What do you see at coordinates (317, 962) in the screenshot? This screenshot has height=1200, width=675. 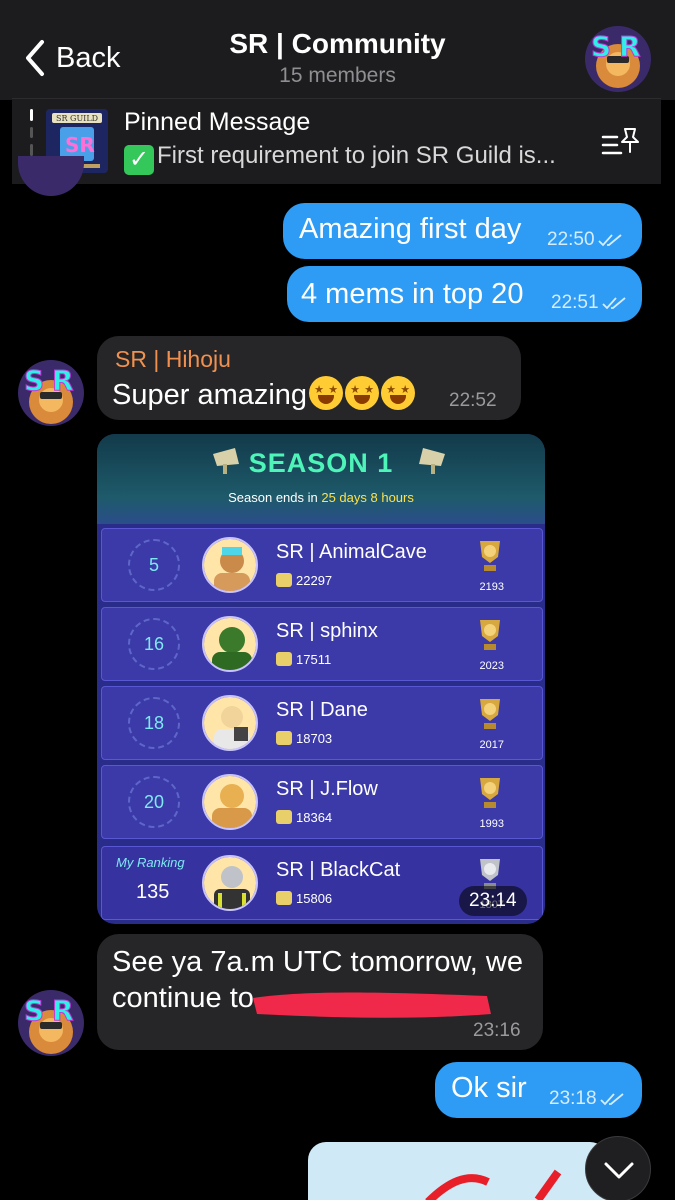 I see `message-text: See ya 7a.m UTC tomorrow, we` at bounding box center [317, 962].